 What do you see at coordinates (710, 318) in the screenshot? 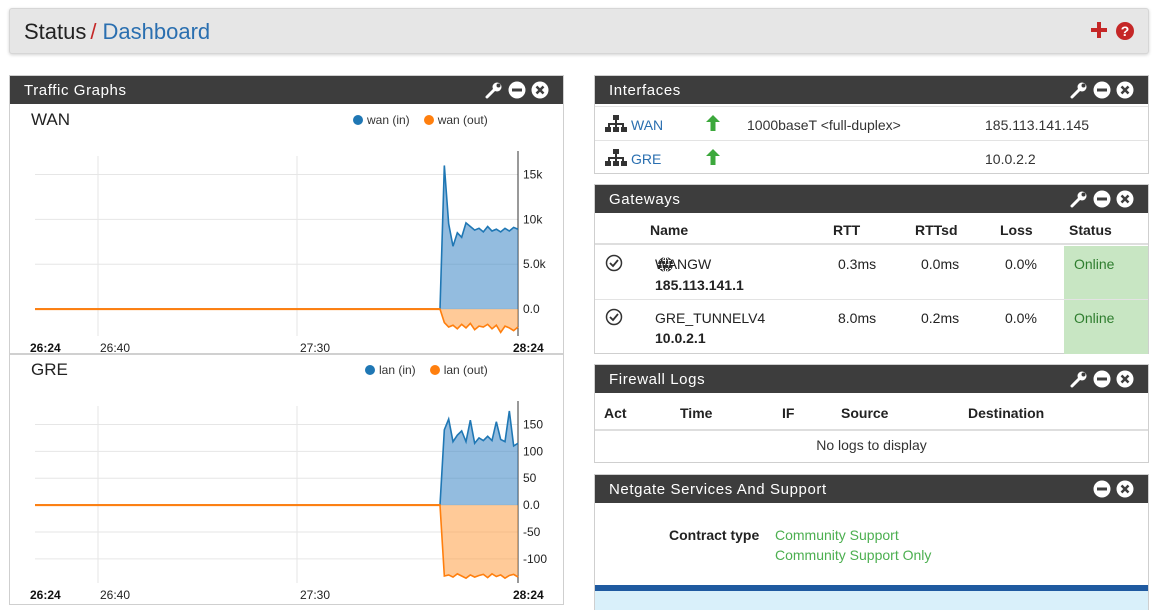
I see `gateway-name: GRE_TUNNELV4` at bounding box center [710, 318].